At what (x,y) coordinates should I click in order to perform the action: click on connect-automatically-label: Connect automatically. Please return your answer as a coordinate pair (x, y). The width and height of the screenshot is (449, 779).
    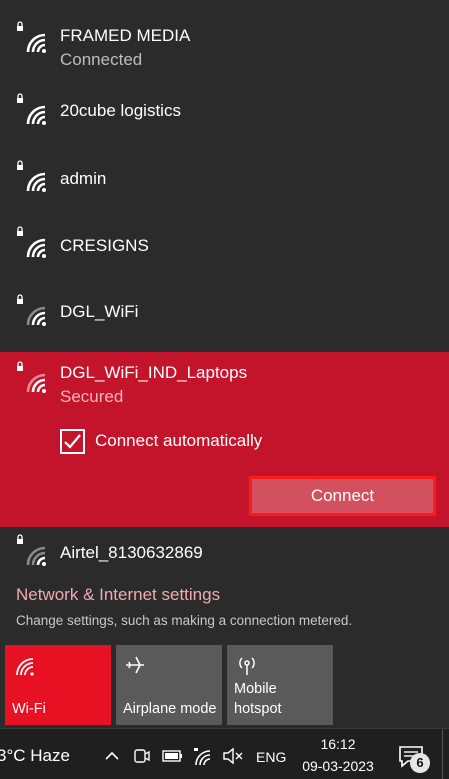
    Looking at the image, I should click on (179, 440).